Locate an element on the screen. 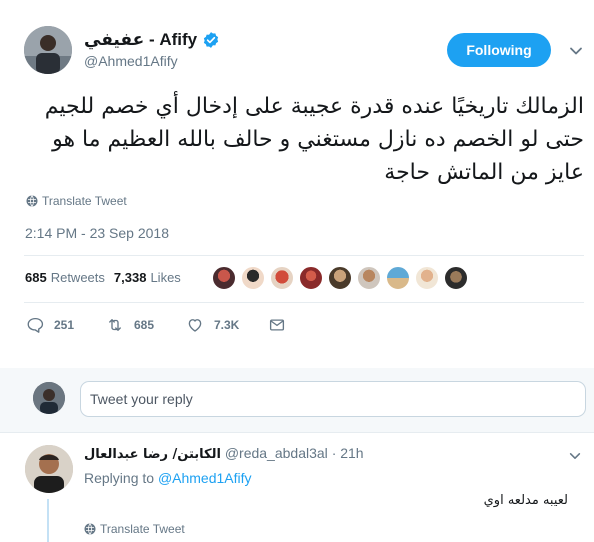 Image resolution: width=594 pixels, height=542 pixels. reply-icon is located at coordinates (35, 325).